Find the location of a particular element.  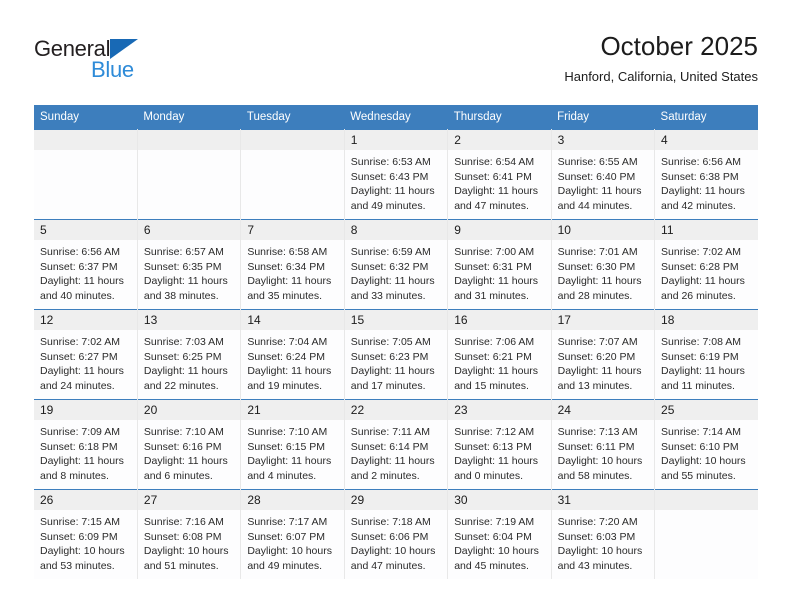

day-number: 6 is located at coordinates (189, 230).